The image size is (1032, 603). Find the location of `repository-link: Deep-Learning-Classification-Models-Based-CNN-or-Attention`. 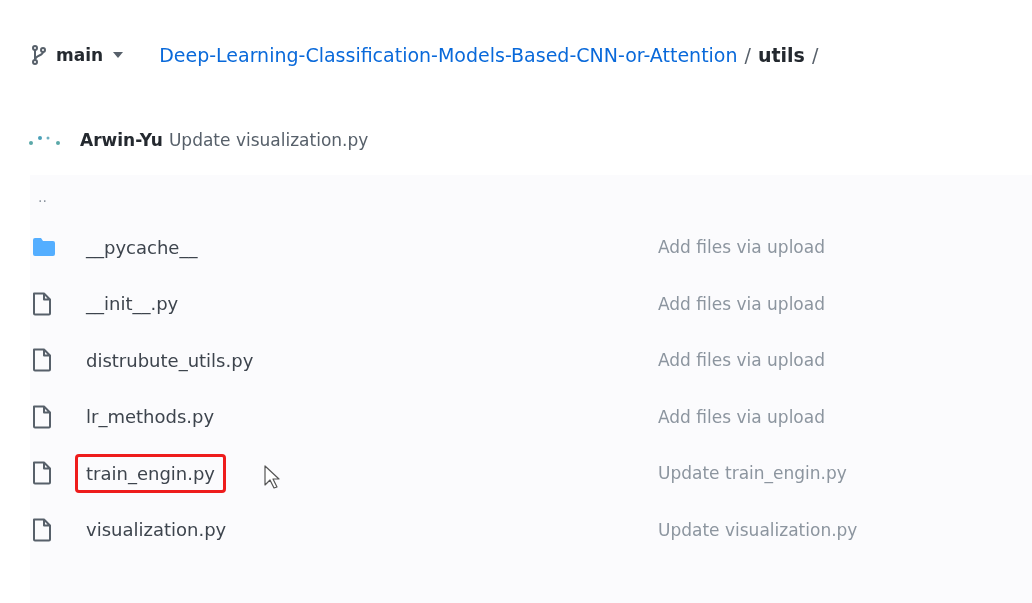

repository-link: Deep-Learning-Classification-Models-Based-CNN-or-Attention is located at coordinates (448, 55).